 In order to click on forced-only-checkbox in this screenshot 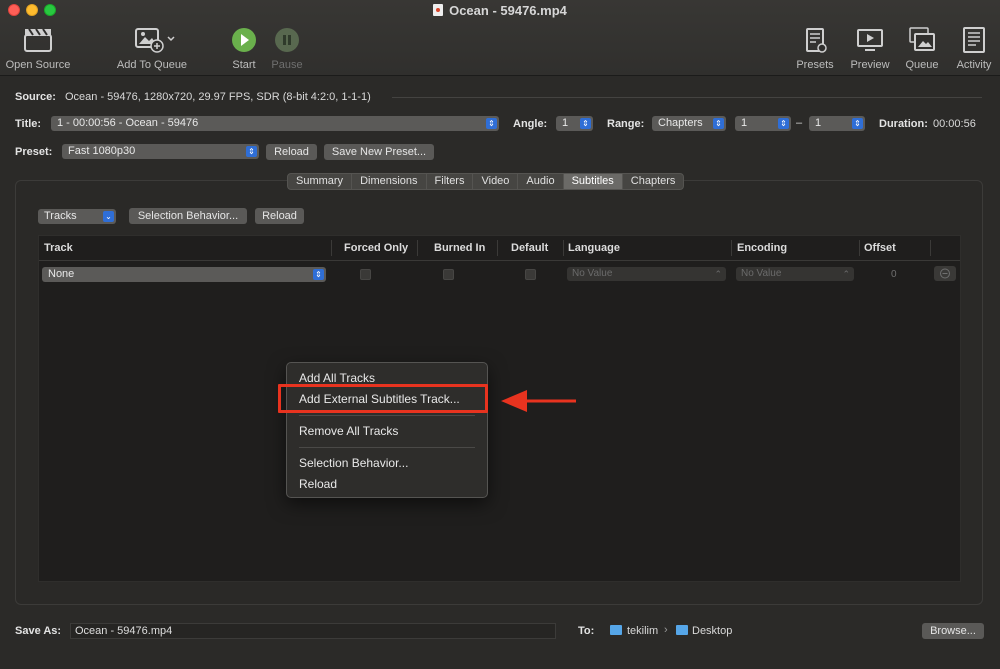, I will do `click(365, 274)`.